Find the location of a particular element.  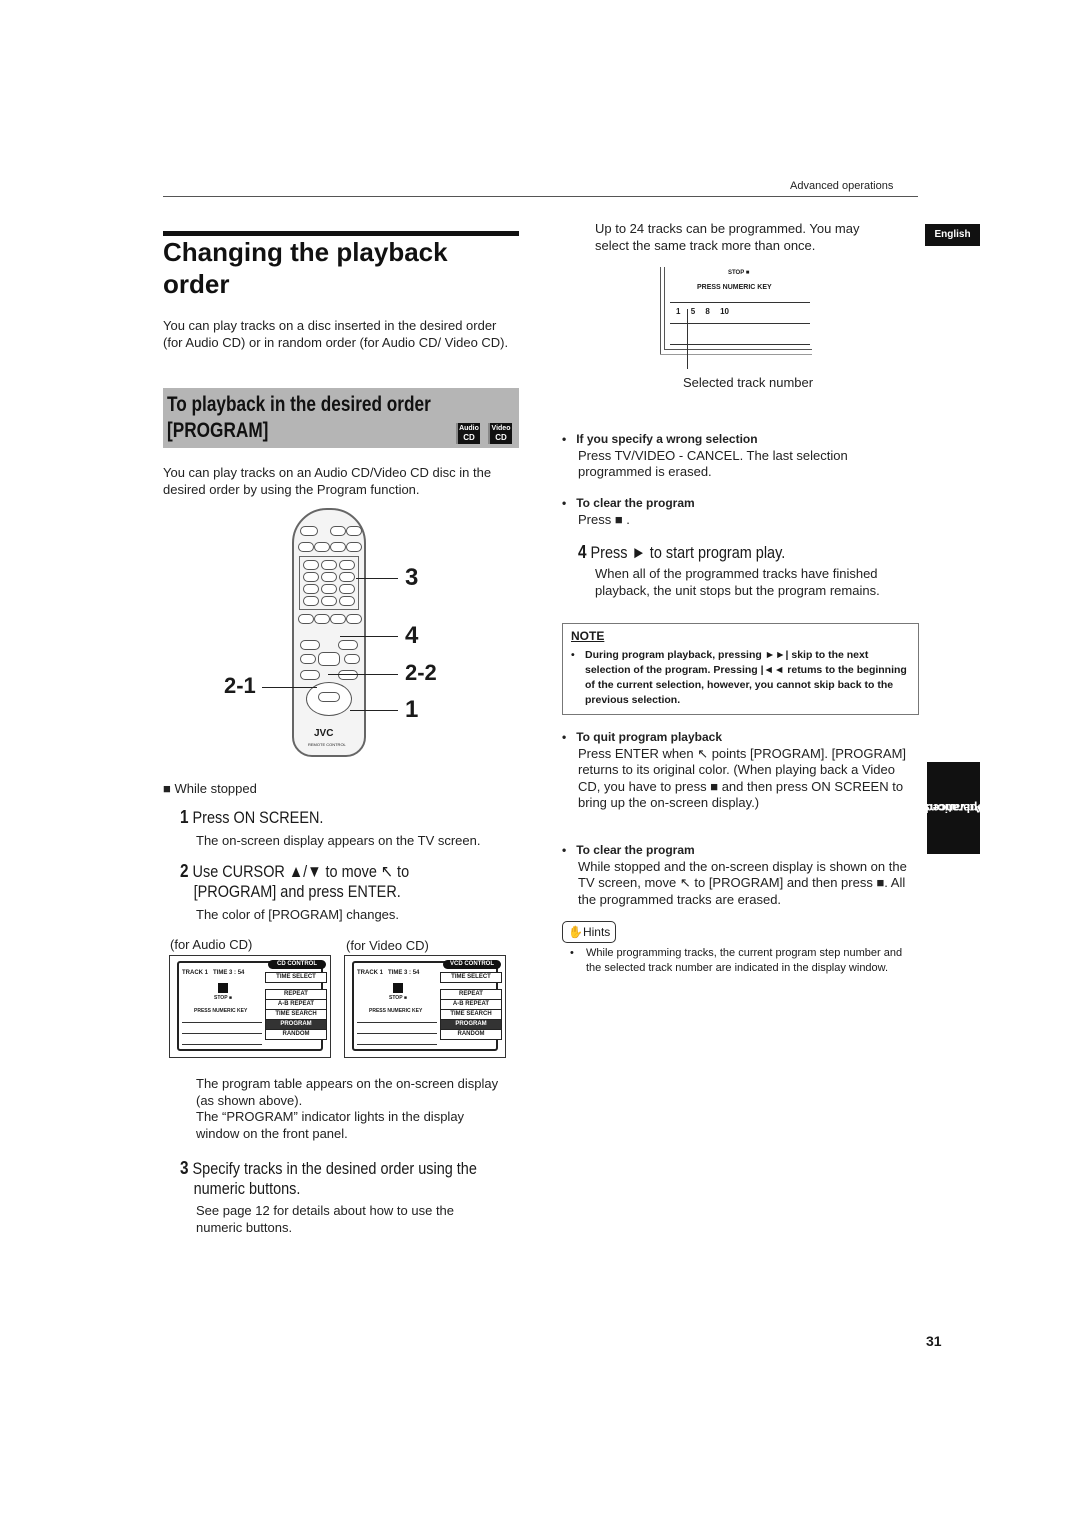

hints-label: ✋Hints is located at coordinates (589, 932).